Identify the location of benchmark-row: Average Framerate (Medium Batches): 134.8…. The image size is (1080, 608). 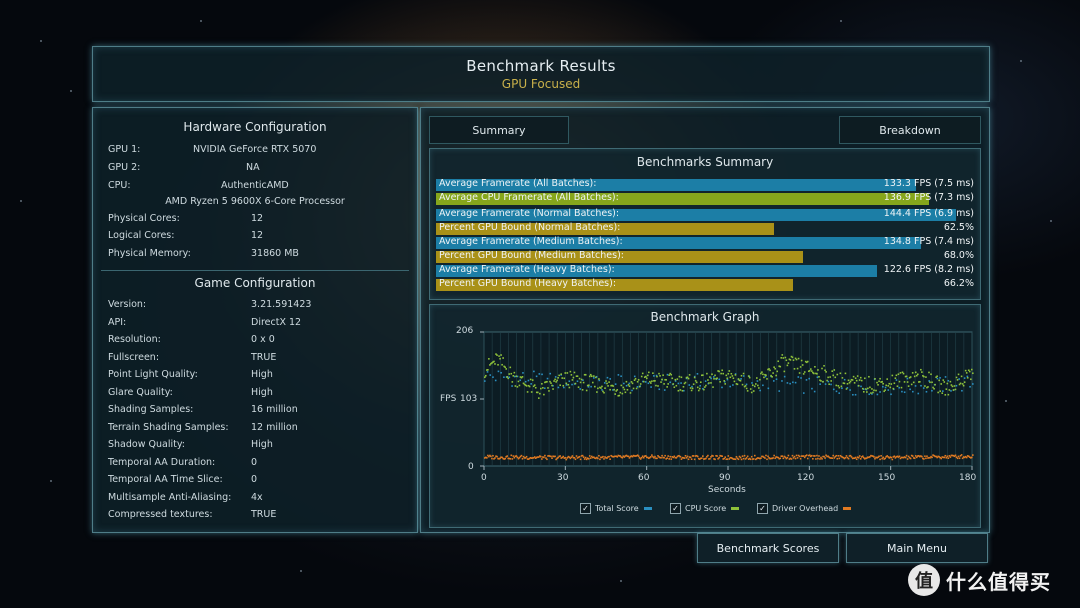
(706, 242).